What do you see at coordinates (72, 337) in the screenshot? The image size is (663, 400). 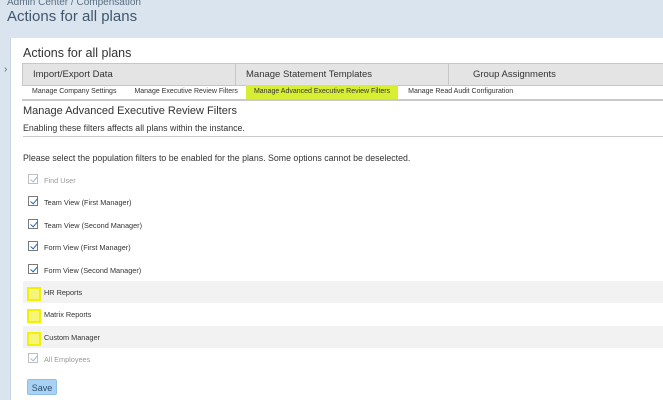 I see `filter-label: Custom Manager` at bounding box center [72, 337].